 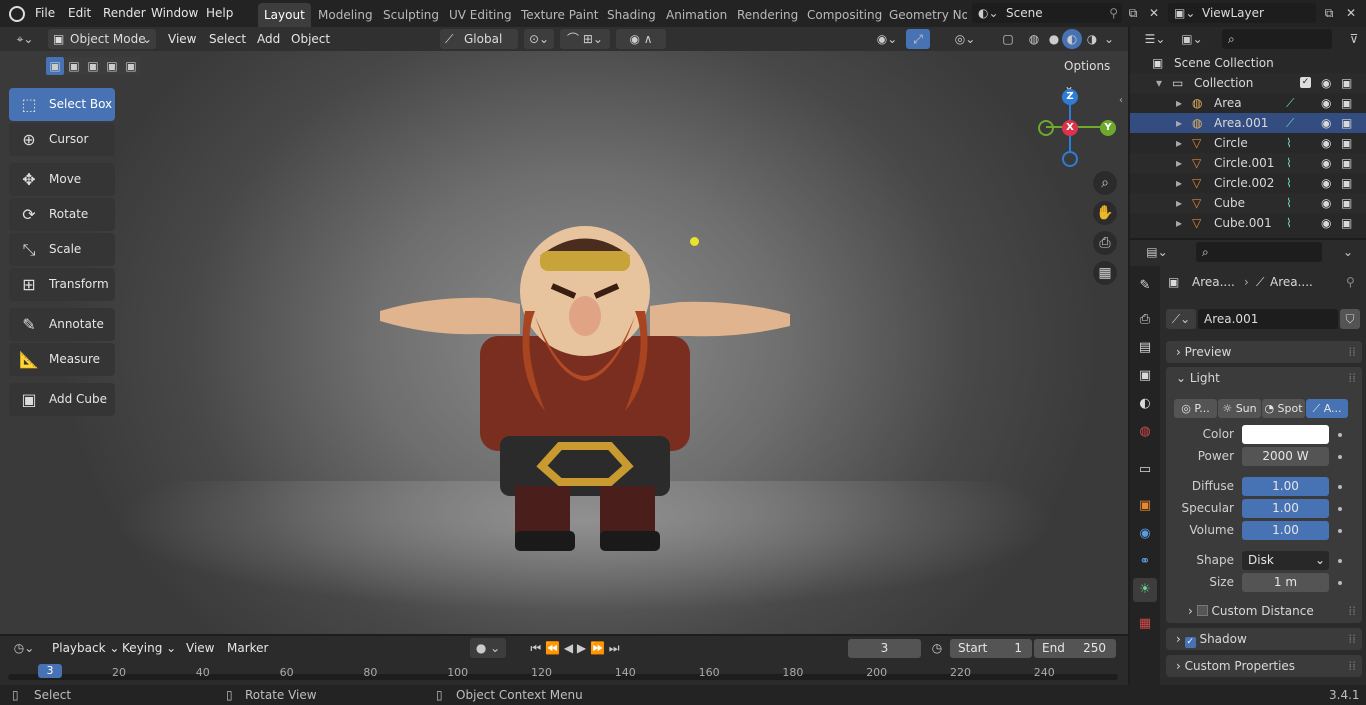 I want to click on outliner-scene-collection: ▣ Scene Collection, so click(x=1248, y=63).